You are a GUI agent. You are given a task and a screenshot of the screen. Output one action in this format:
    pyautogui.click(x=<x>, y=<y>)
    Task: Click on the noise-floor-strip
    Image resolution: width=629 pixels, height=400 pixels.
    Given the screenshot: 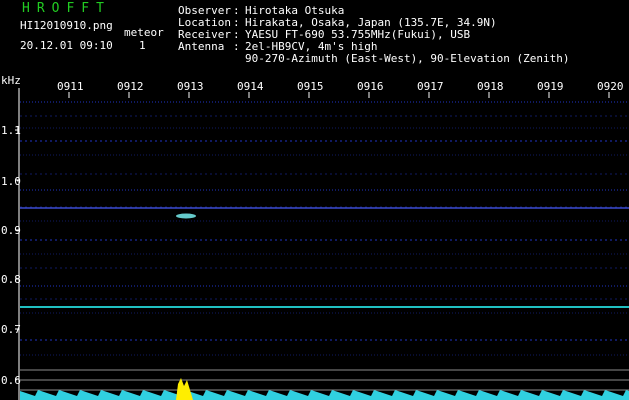 What is the action you would take?
    pyautogui.click(x=324, y=395)
    